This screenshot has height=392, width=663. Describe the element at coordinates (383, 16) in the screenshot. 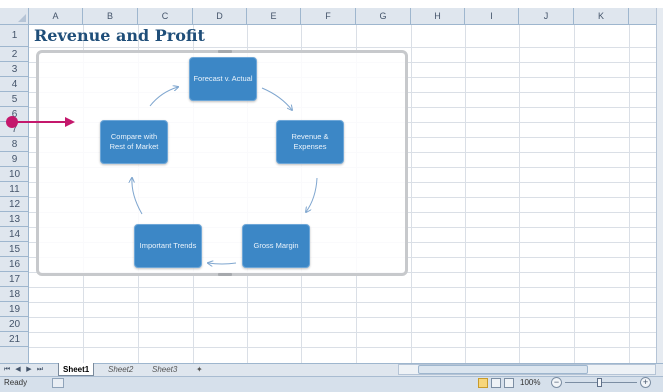

I see `column-header-g: G` at that location.